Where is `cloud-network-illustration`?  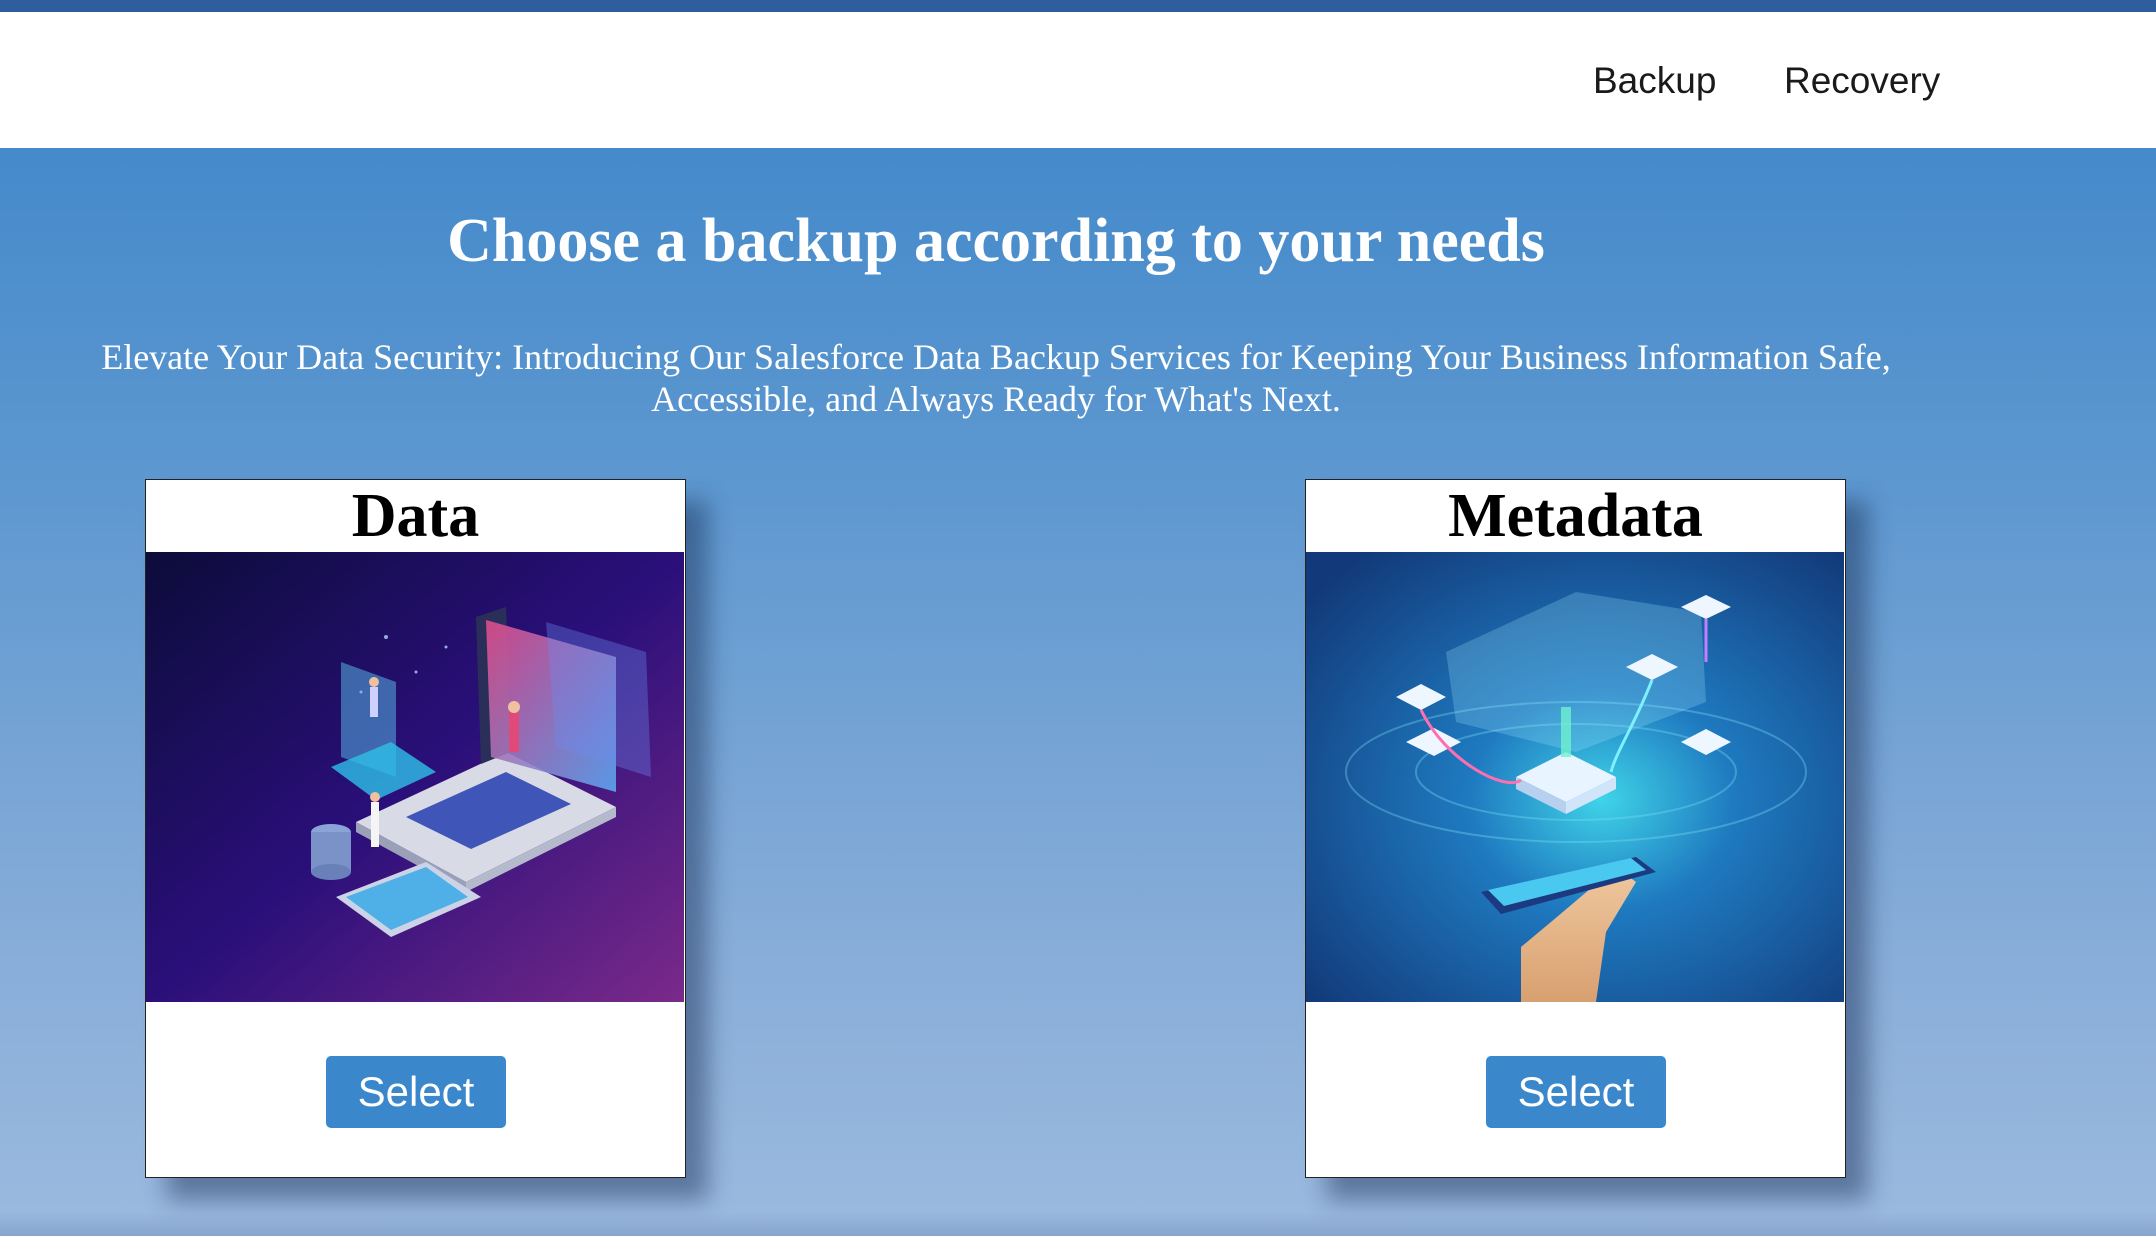
cloud-network-illustration is located at coordinates (1575, 777).